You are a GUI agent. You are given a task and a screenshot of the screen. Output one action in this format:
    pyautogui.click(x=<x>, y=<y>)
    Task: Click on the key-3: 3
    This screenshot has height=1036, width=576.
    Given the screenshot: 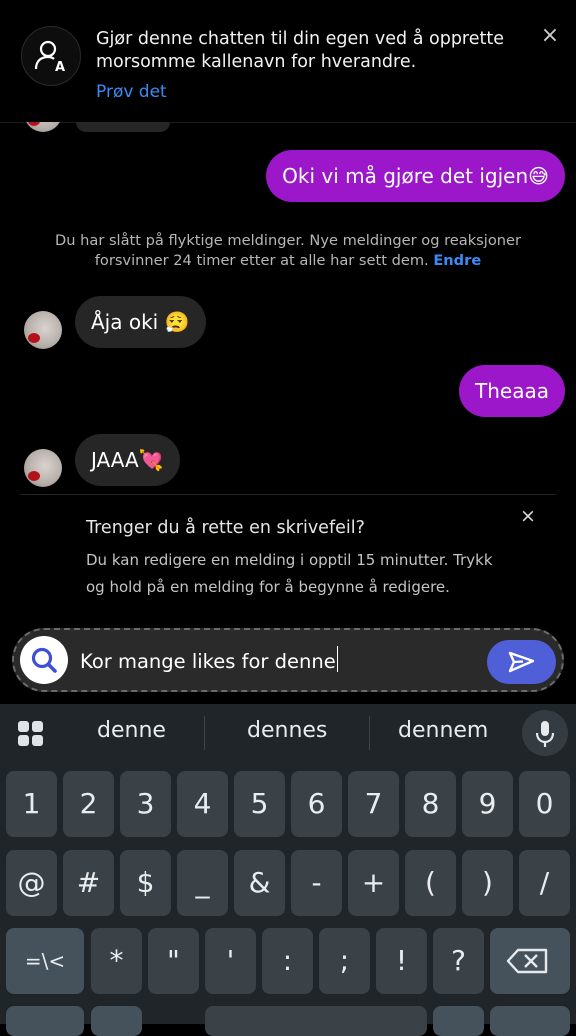 What is the action you would take?
    pyautogui.click(x=145, y=804)
    